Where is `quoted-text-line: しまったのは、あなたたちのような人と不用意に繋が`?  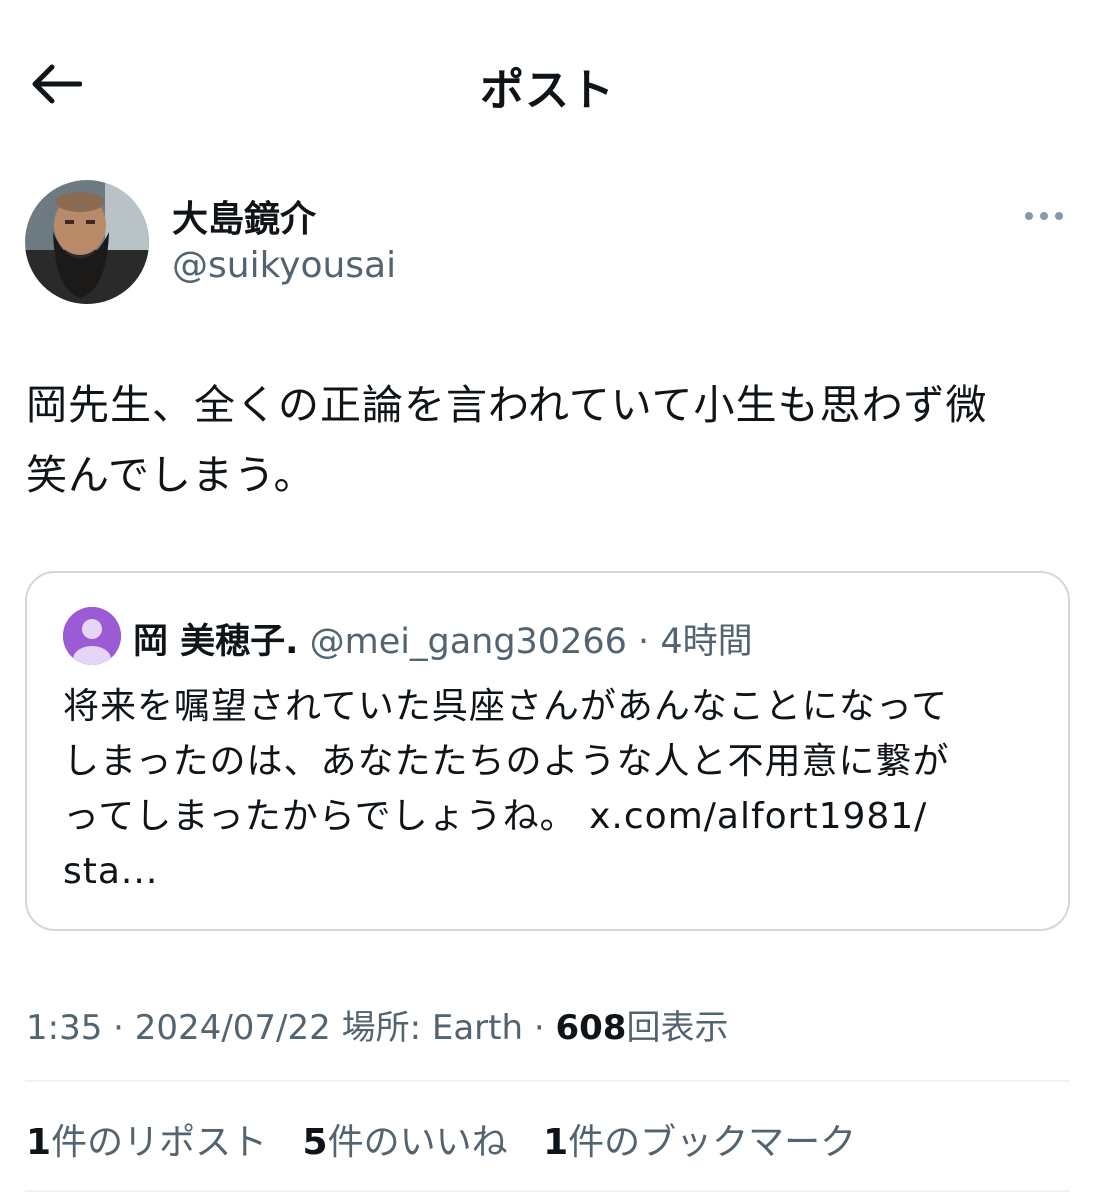
quoted-text-line: しまったのは、あなたたちのような人と不用意に繋が is located at coordinates (506, 761).